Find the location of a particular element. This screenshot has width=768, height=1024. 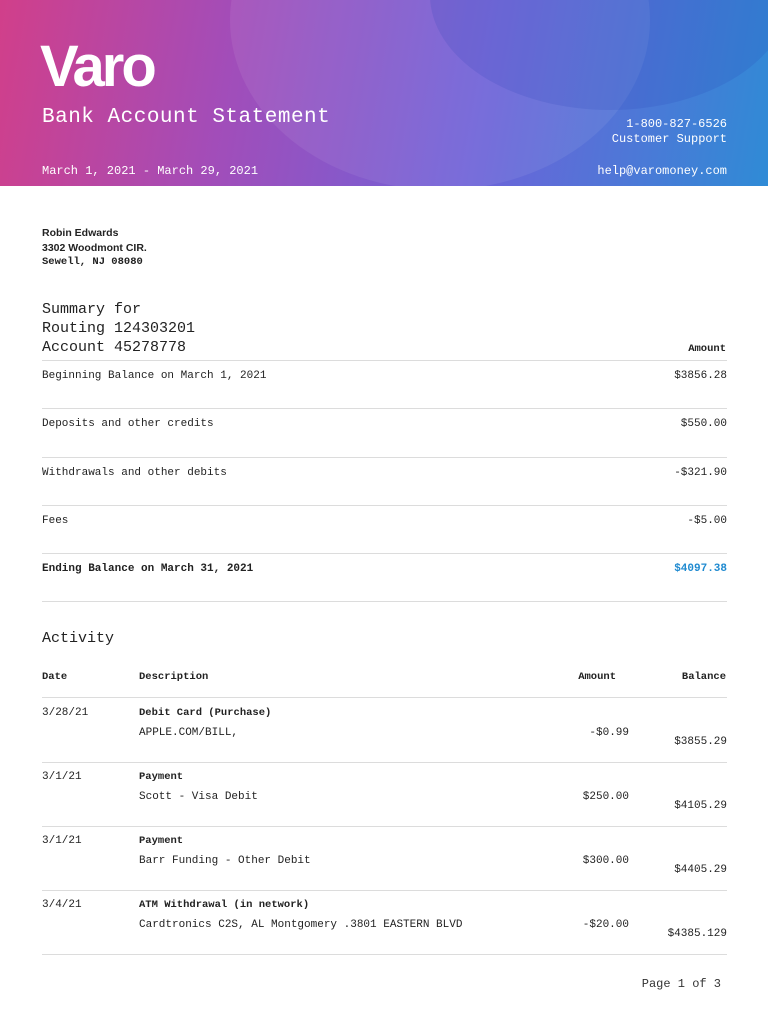

ending-balance-value: $4097.38 is located at coordinates (700, 569).